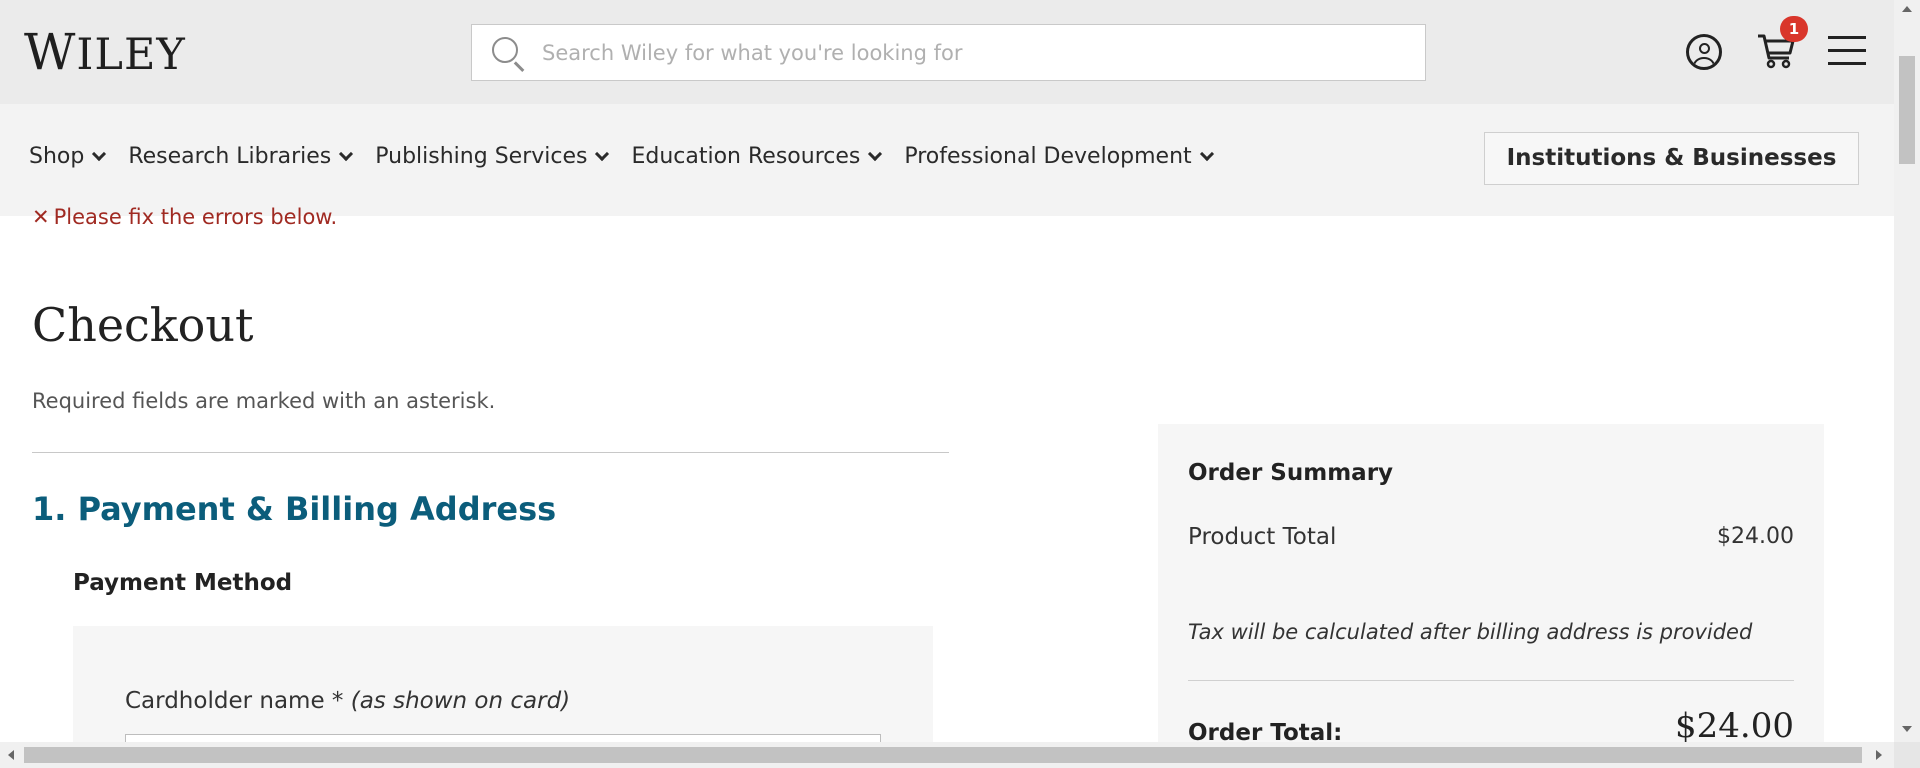  Describe the element at coordinates (481, 156) in the screenshot. I see `nav-item-label: Publishing Services` at that location.